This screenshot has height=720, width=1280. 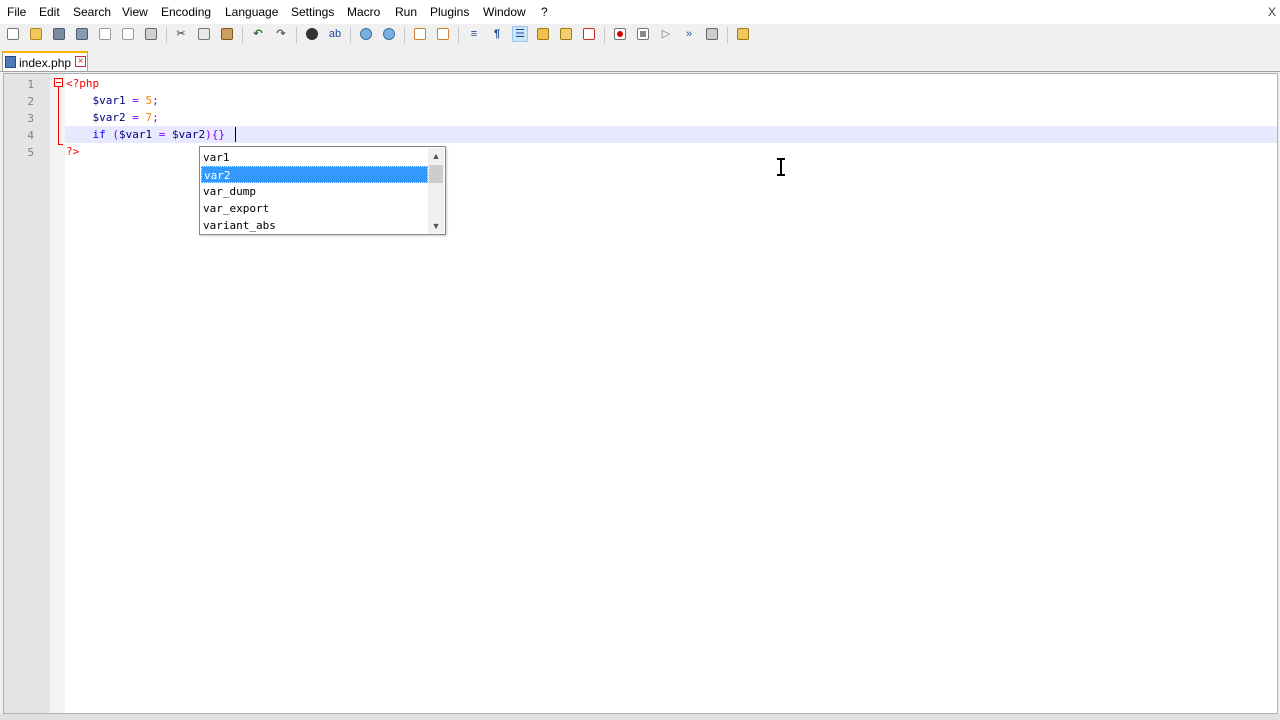 I want to click on save-all-icon, so click(x=82, y=34).